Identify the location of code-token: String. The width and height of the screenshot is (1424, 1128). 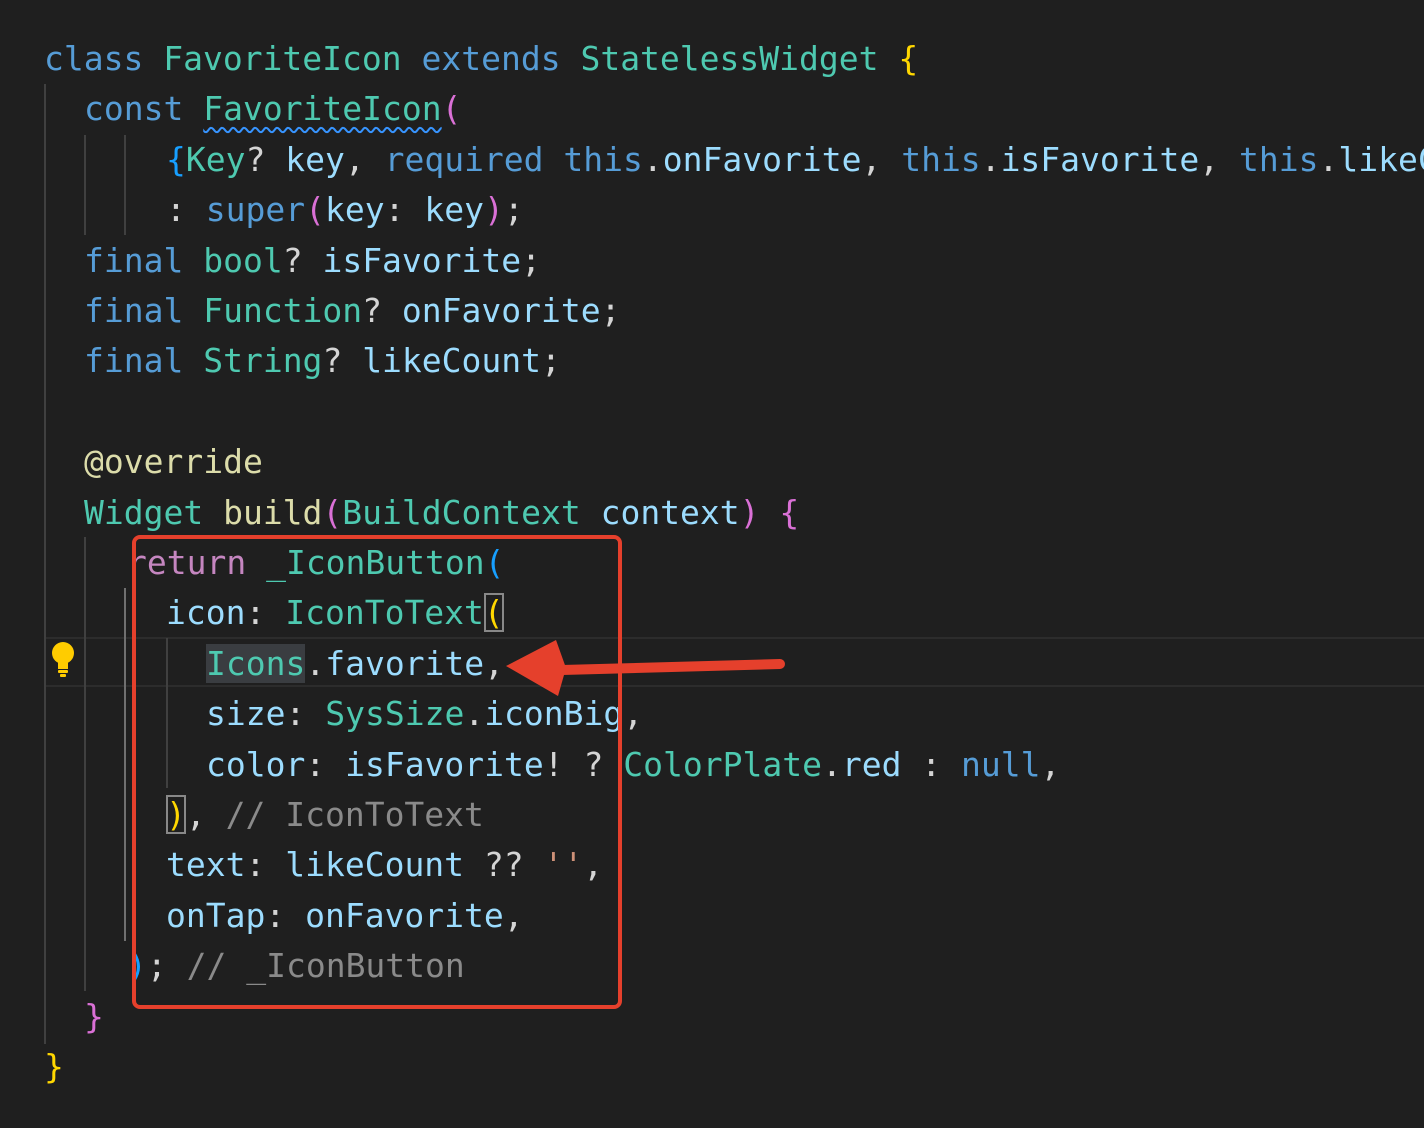
(263, 361).